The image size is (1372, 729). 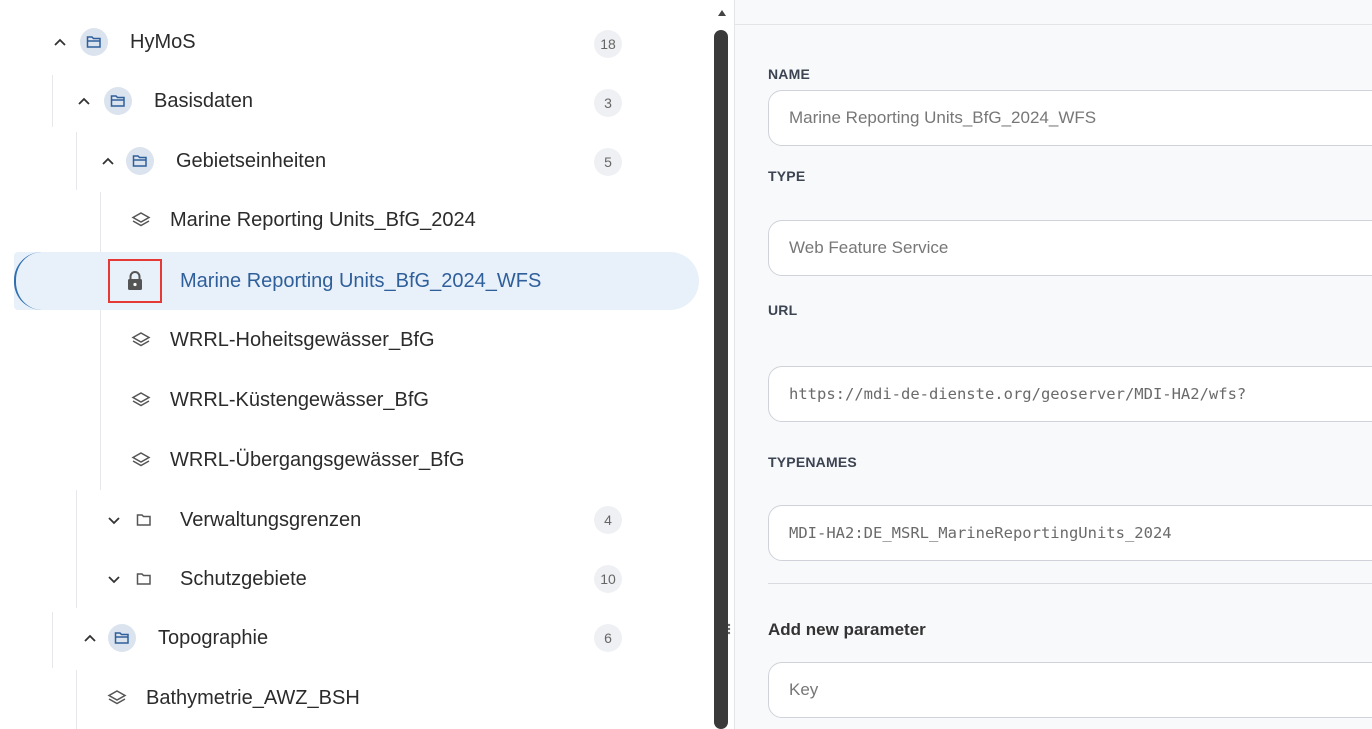 What do you see at coordinates (163, 41) in the screenshot?
I see `tree-group-label: HyMoS` at bounding box center [163, 41].